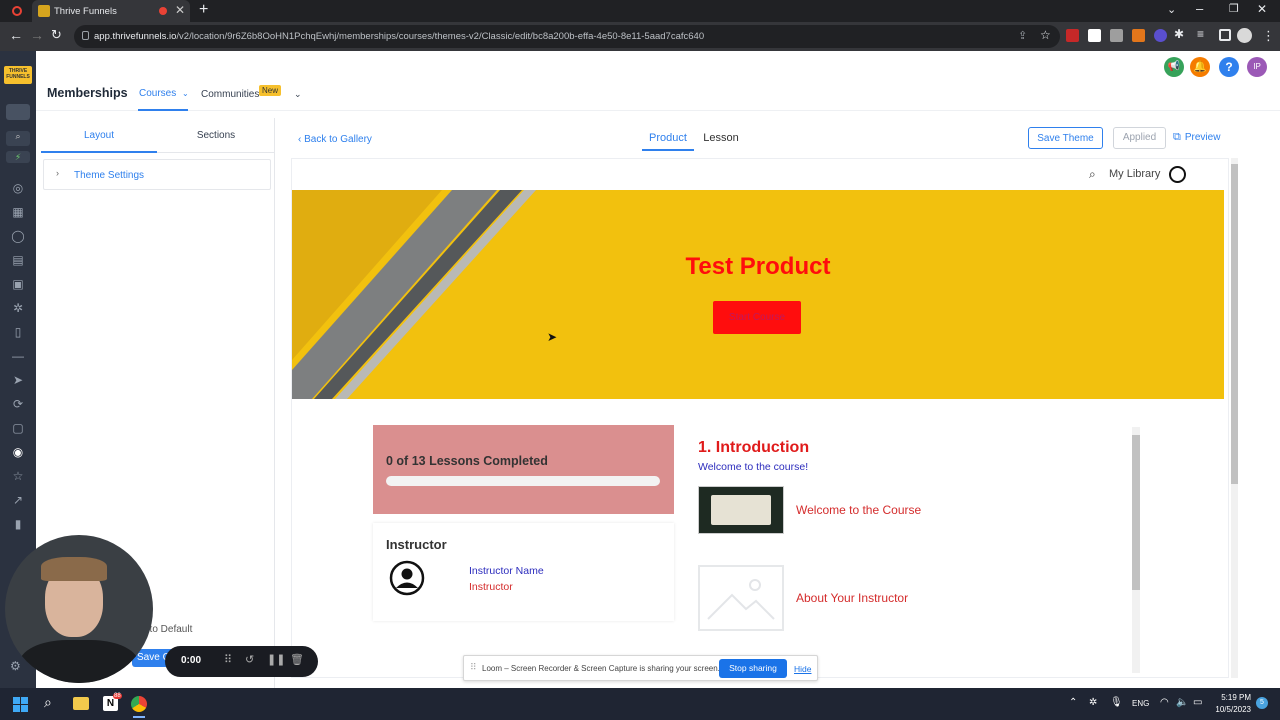 The image size is (1280, 720). I want to click on sites-icon: ▢, so click(18, 428).